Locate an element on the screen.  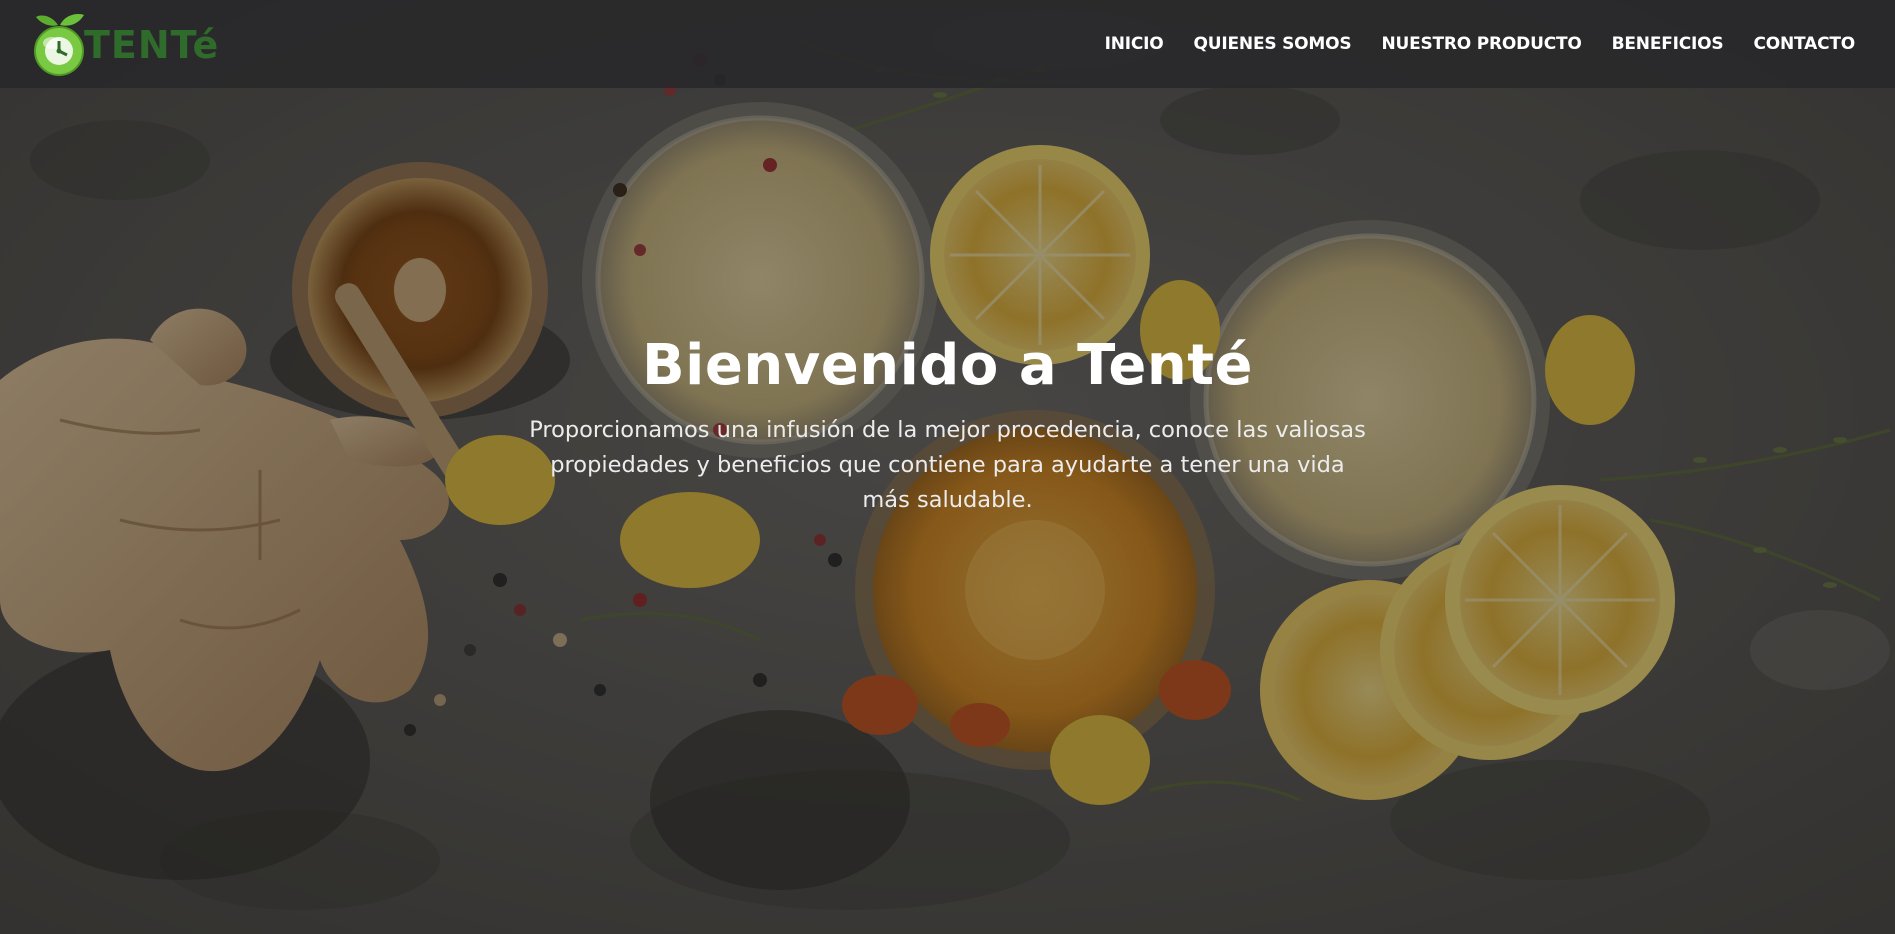
nav-link-beneficios: BENEFICIOS is located at coordinates (1668, 44).